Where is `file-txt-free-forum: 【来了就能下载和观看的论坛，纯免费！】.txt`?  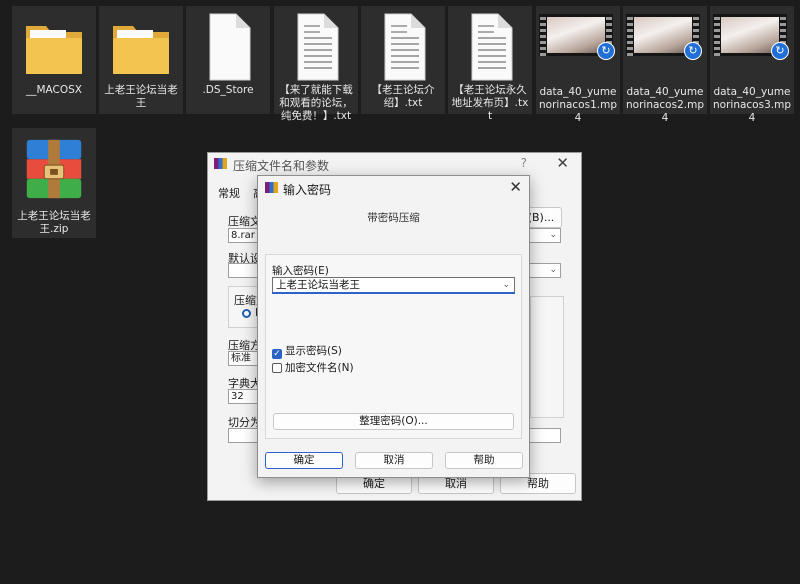
file-txt-free-forum: 【来了就能下载和观看的论坛，纯免费！】.txt is located at coordinates (316, 64).